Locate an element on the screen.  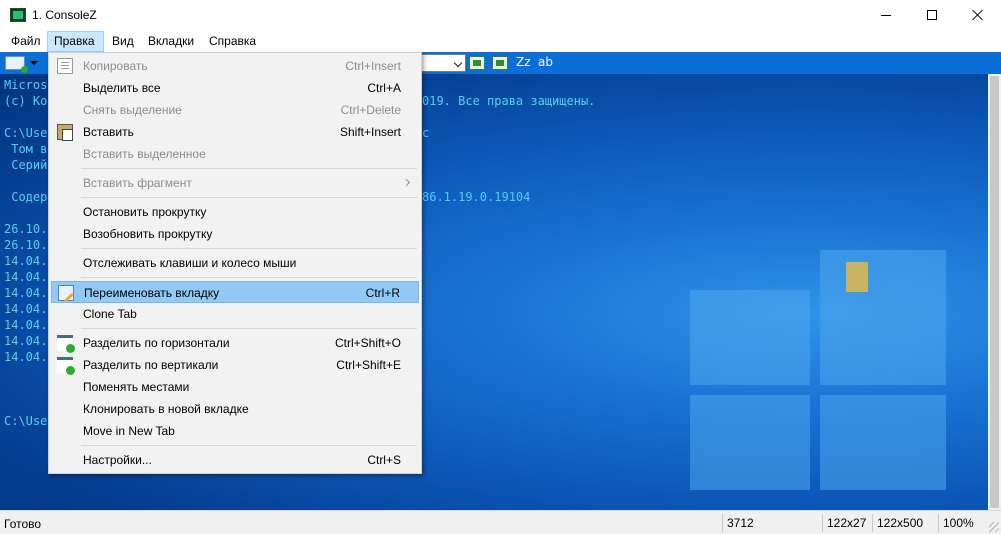
scrollbar-thumb is located at coordinates (994, 292).